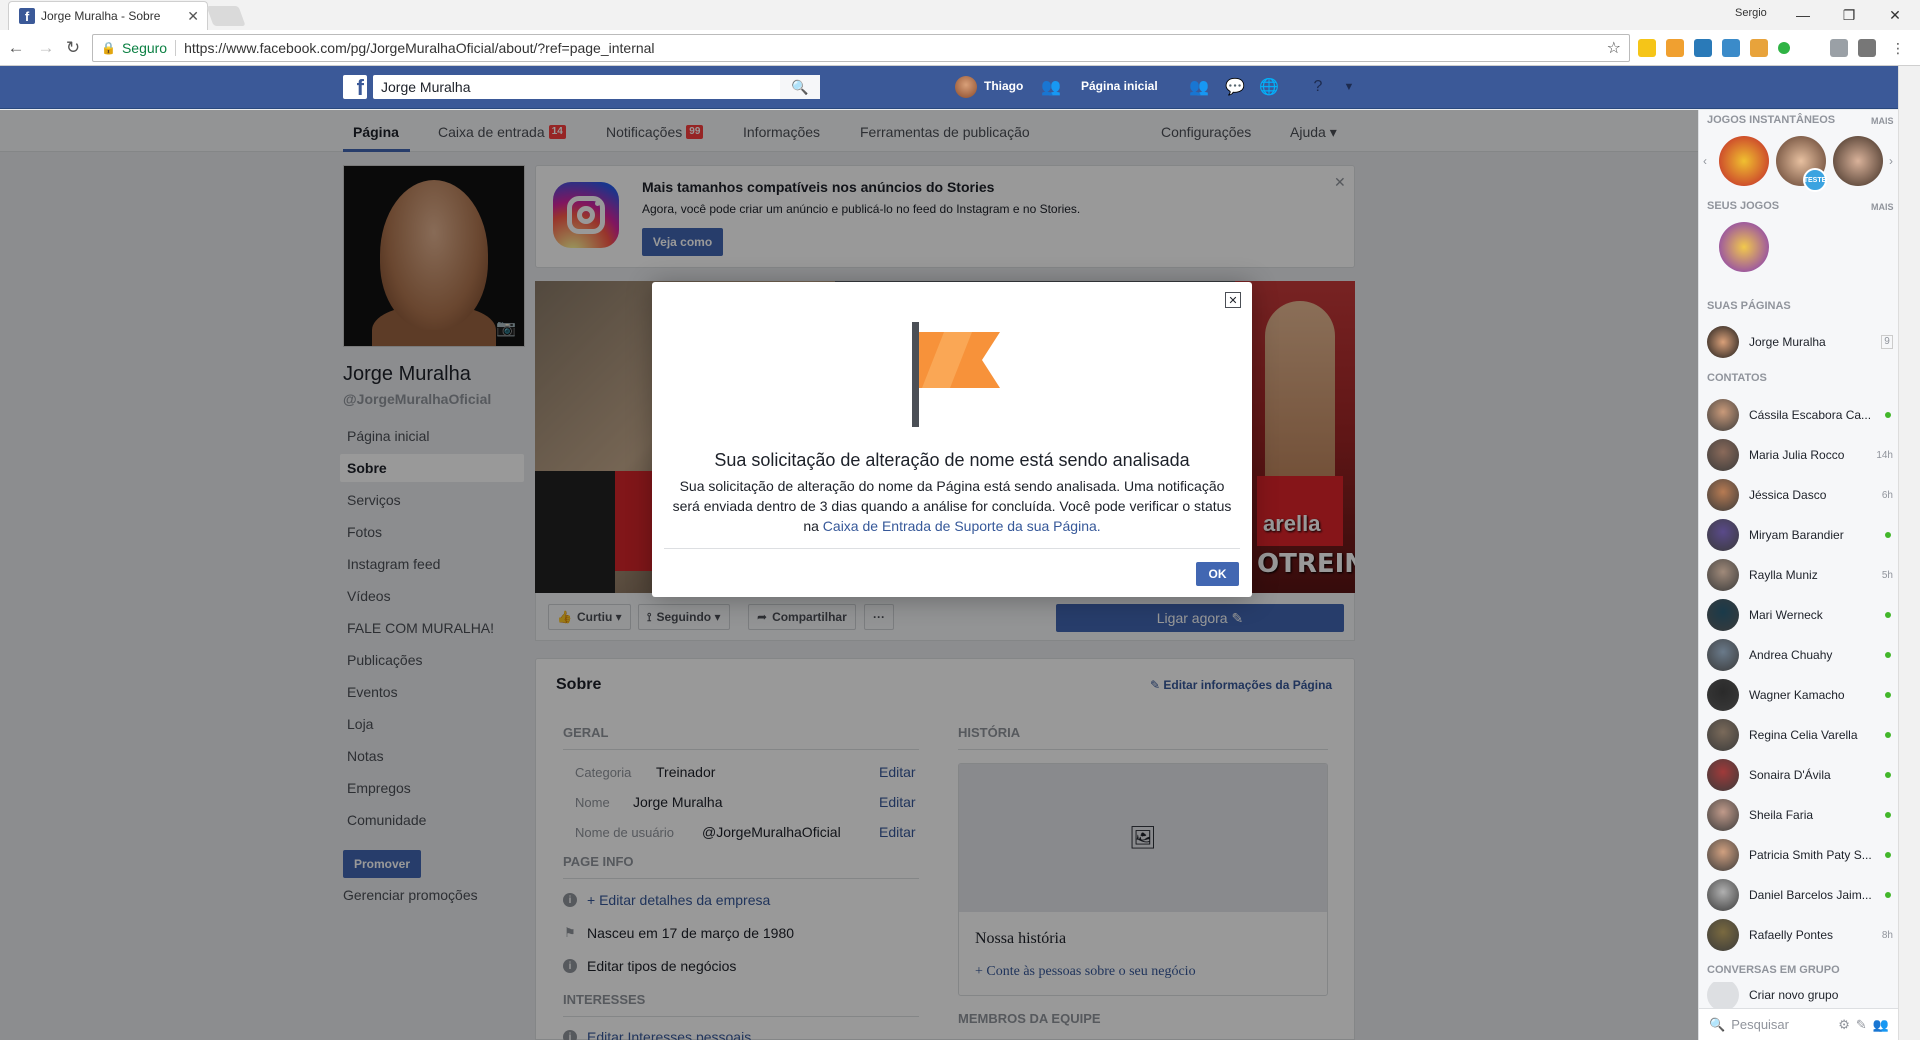 Image resolution: width=1920 pixels, height=1040 pixels. I want to click on contact-item: Wagner Kamacho, so click(1800, 695).